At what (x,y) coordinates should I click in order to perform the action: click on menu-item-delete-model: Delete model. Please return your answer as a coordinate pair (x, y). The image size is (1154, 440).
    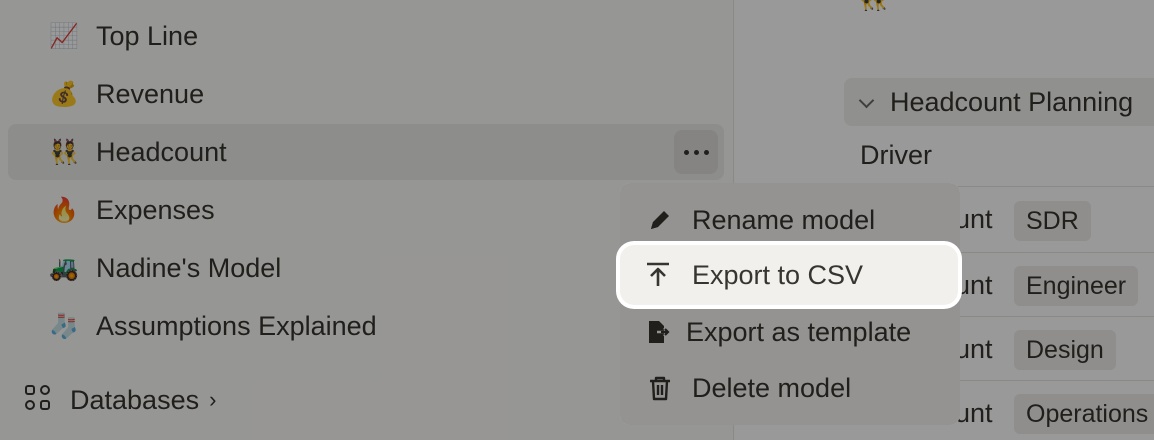
    Looking at the image, I should click on (790, 388).